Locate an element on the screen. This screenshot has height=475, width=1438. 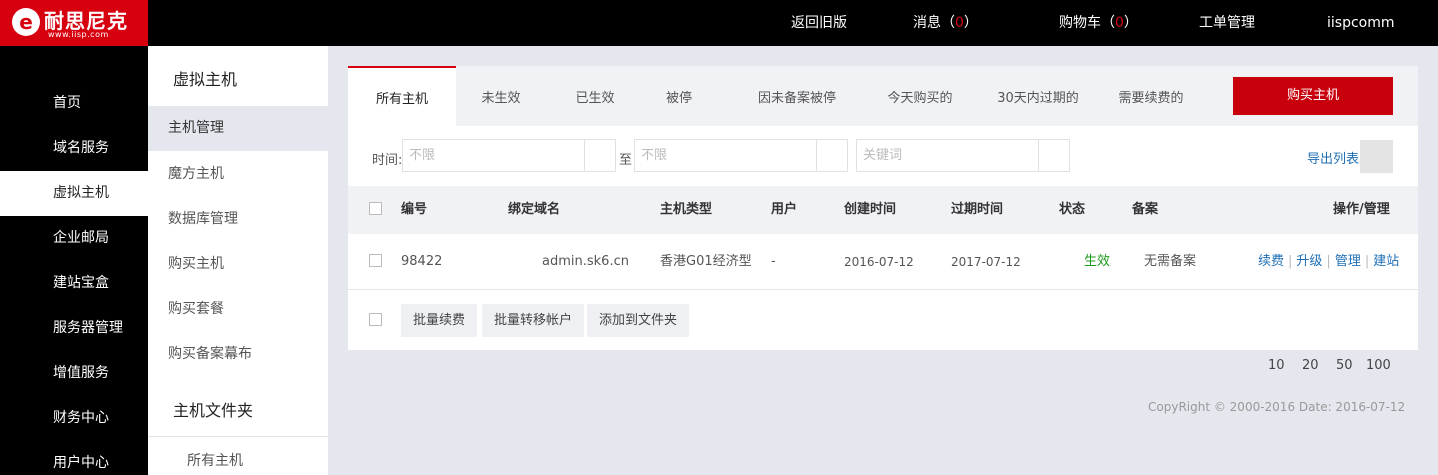
sidebar-item-home: 首页 is located at coordinates (74, 103).